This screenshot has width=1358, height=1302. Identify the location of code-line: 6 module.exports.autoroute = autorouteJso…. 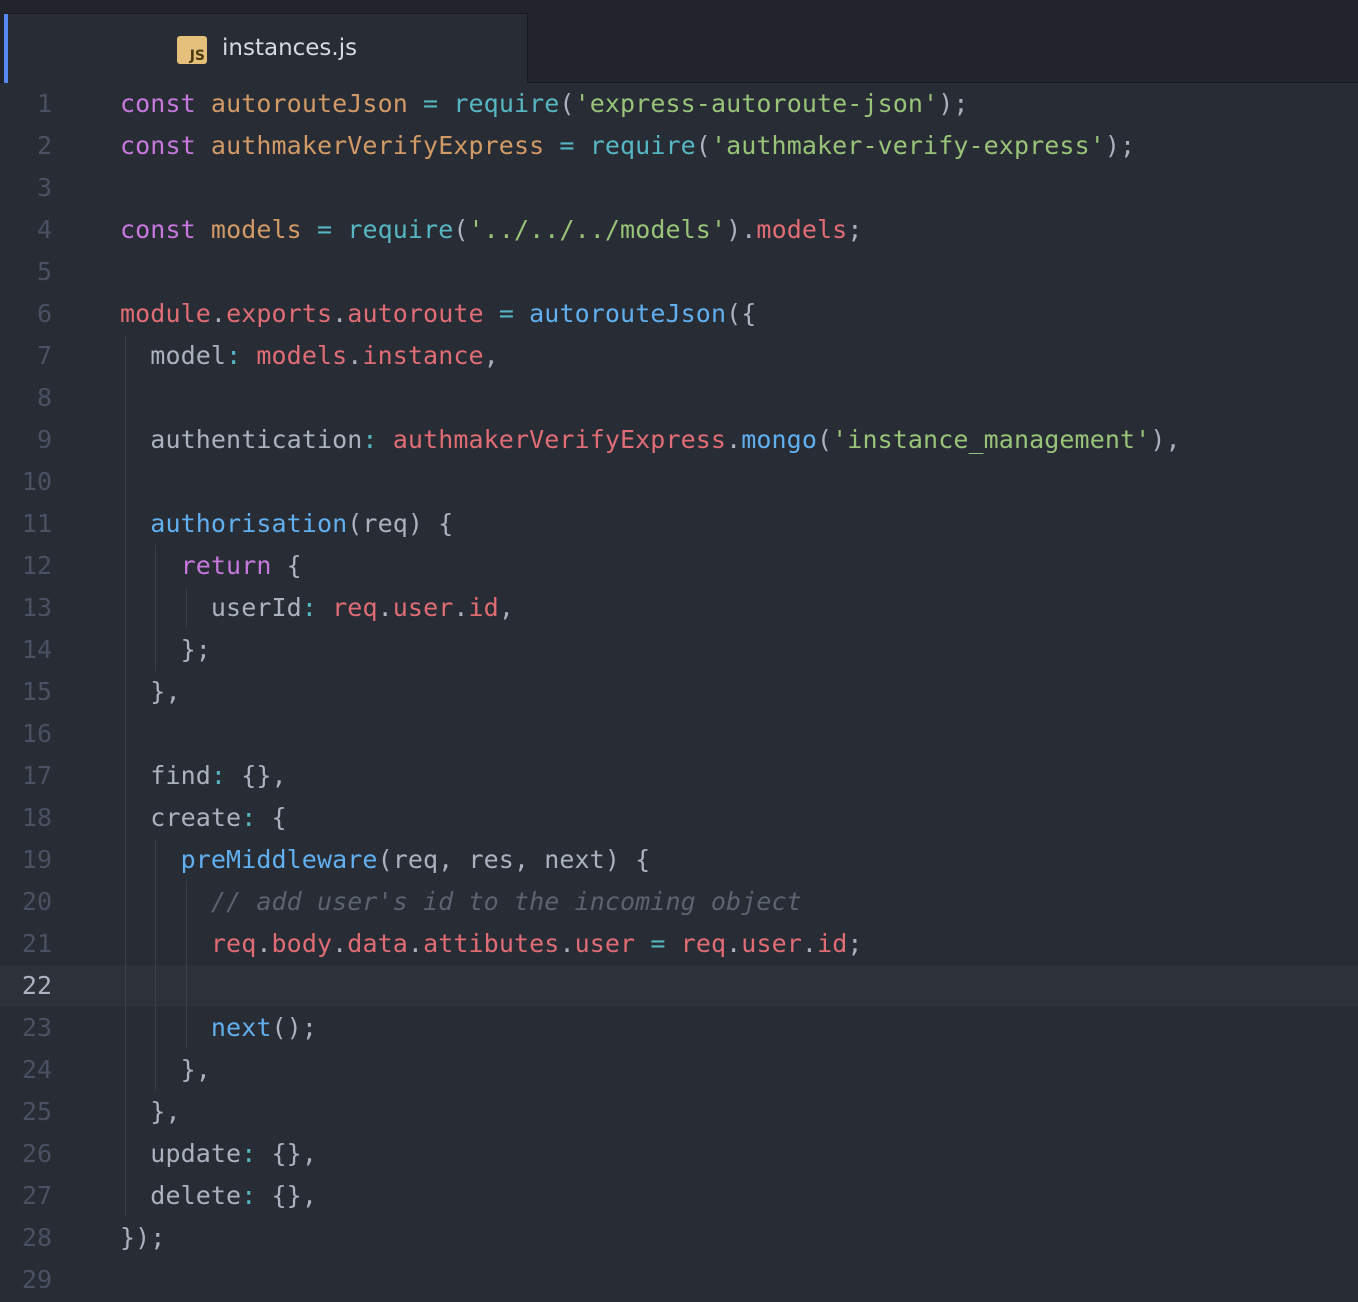
(679, 314).